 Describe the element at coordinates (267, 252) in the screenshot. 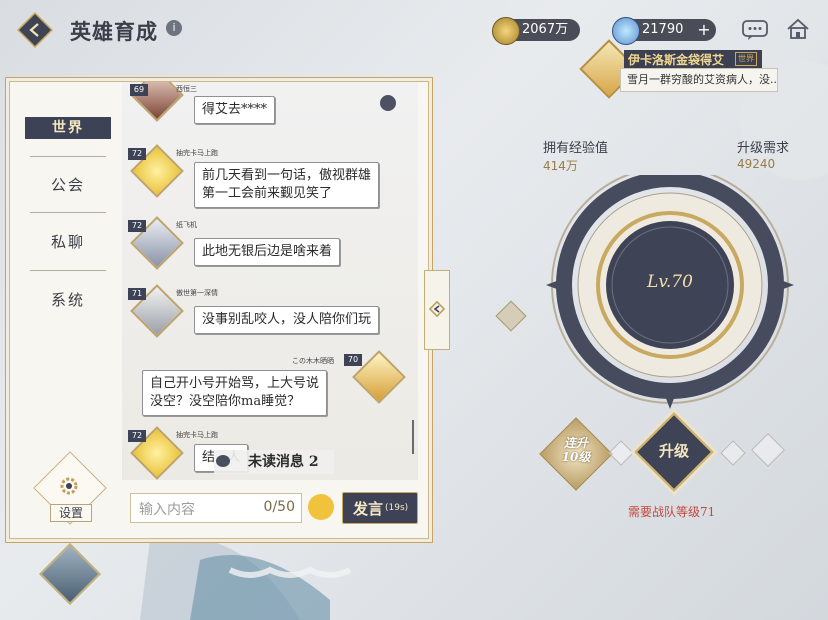

I see `message-bubble: 此地无银后边是啥来着` at that location.